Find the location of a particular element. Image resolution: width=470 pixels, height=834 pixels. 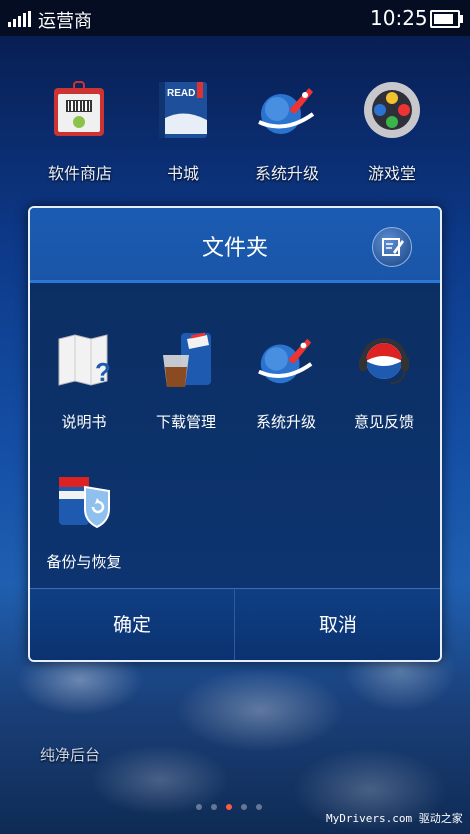

desktop-app-store: 软件商店 is located at coordinates (80, 131).